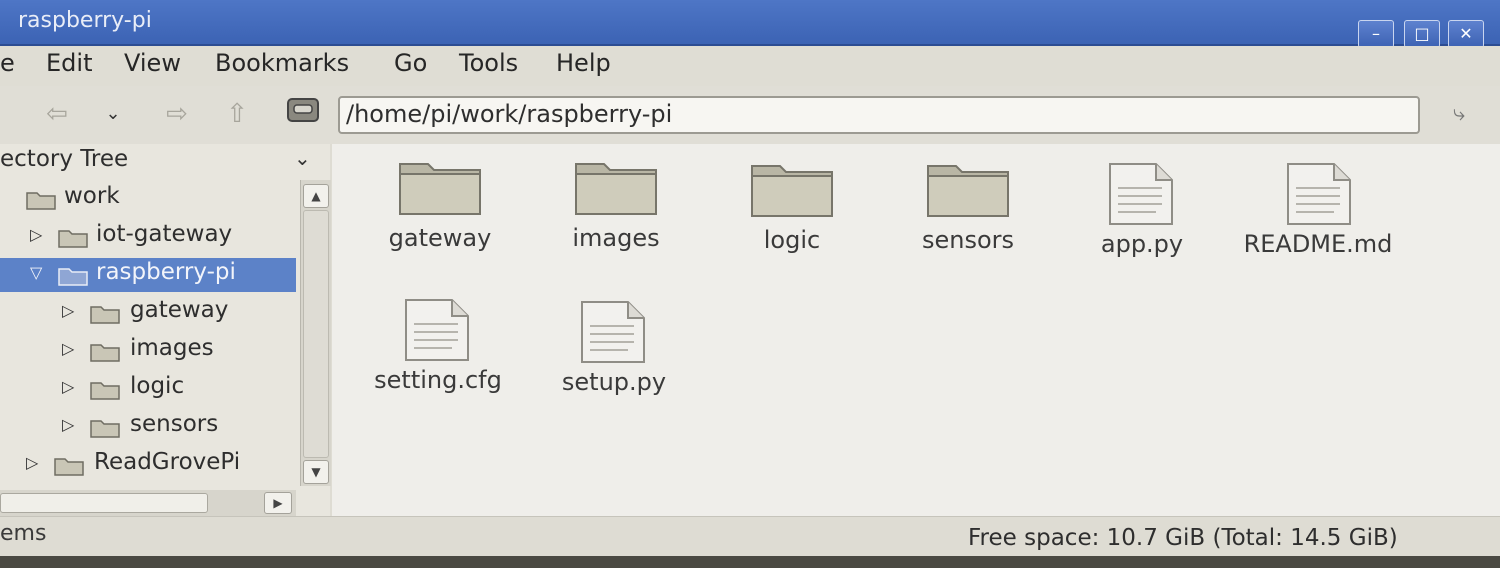 The height and width of the screenshot is (568, 1500). Describe the element at coordinates (38, 272) in the screenshot. I see `collapse-arrow-icon: ▽` at that location.